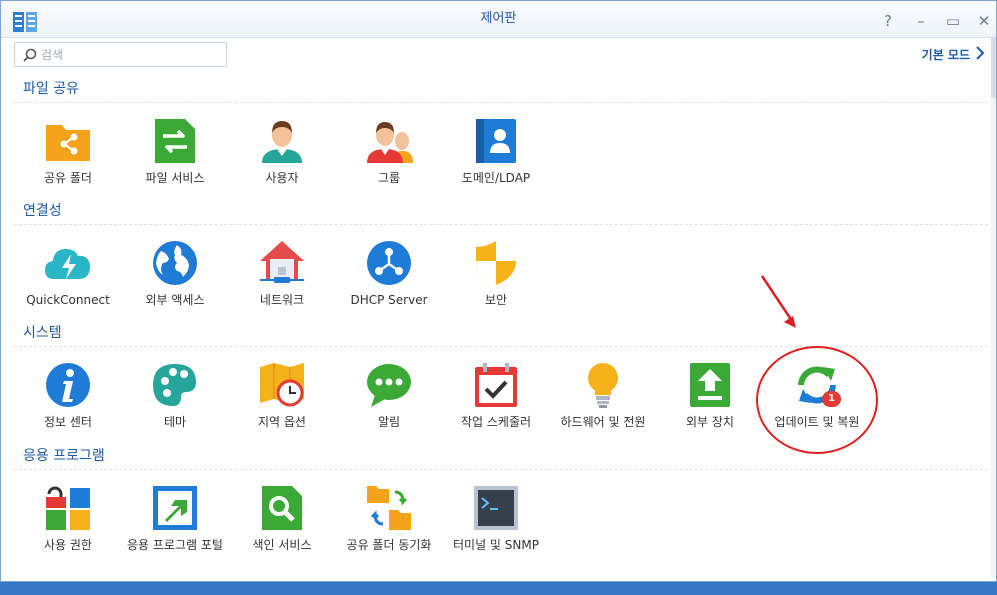 The image size is (997, 595). Describe the element at coordinates (282, 262) in the screenshot. I see `network-icon` at that location.